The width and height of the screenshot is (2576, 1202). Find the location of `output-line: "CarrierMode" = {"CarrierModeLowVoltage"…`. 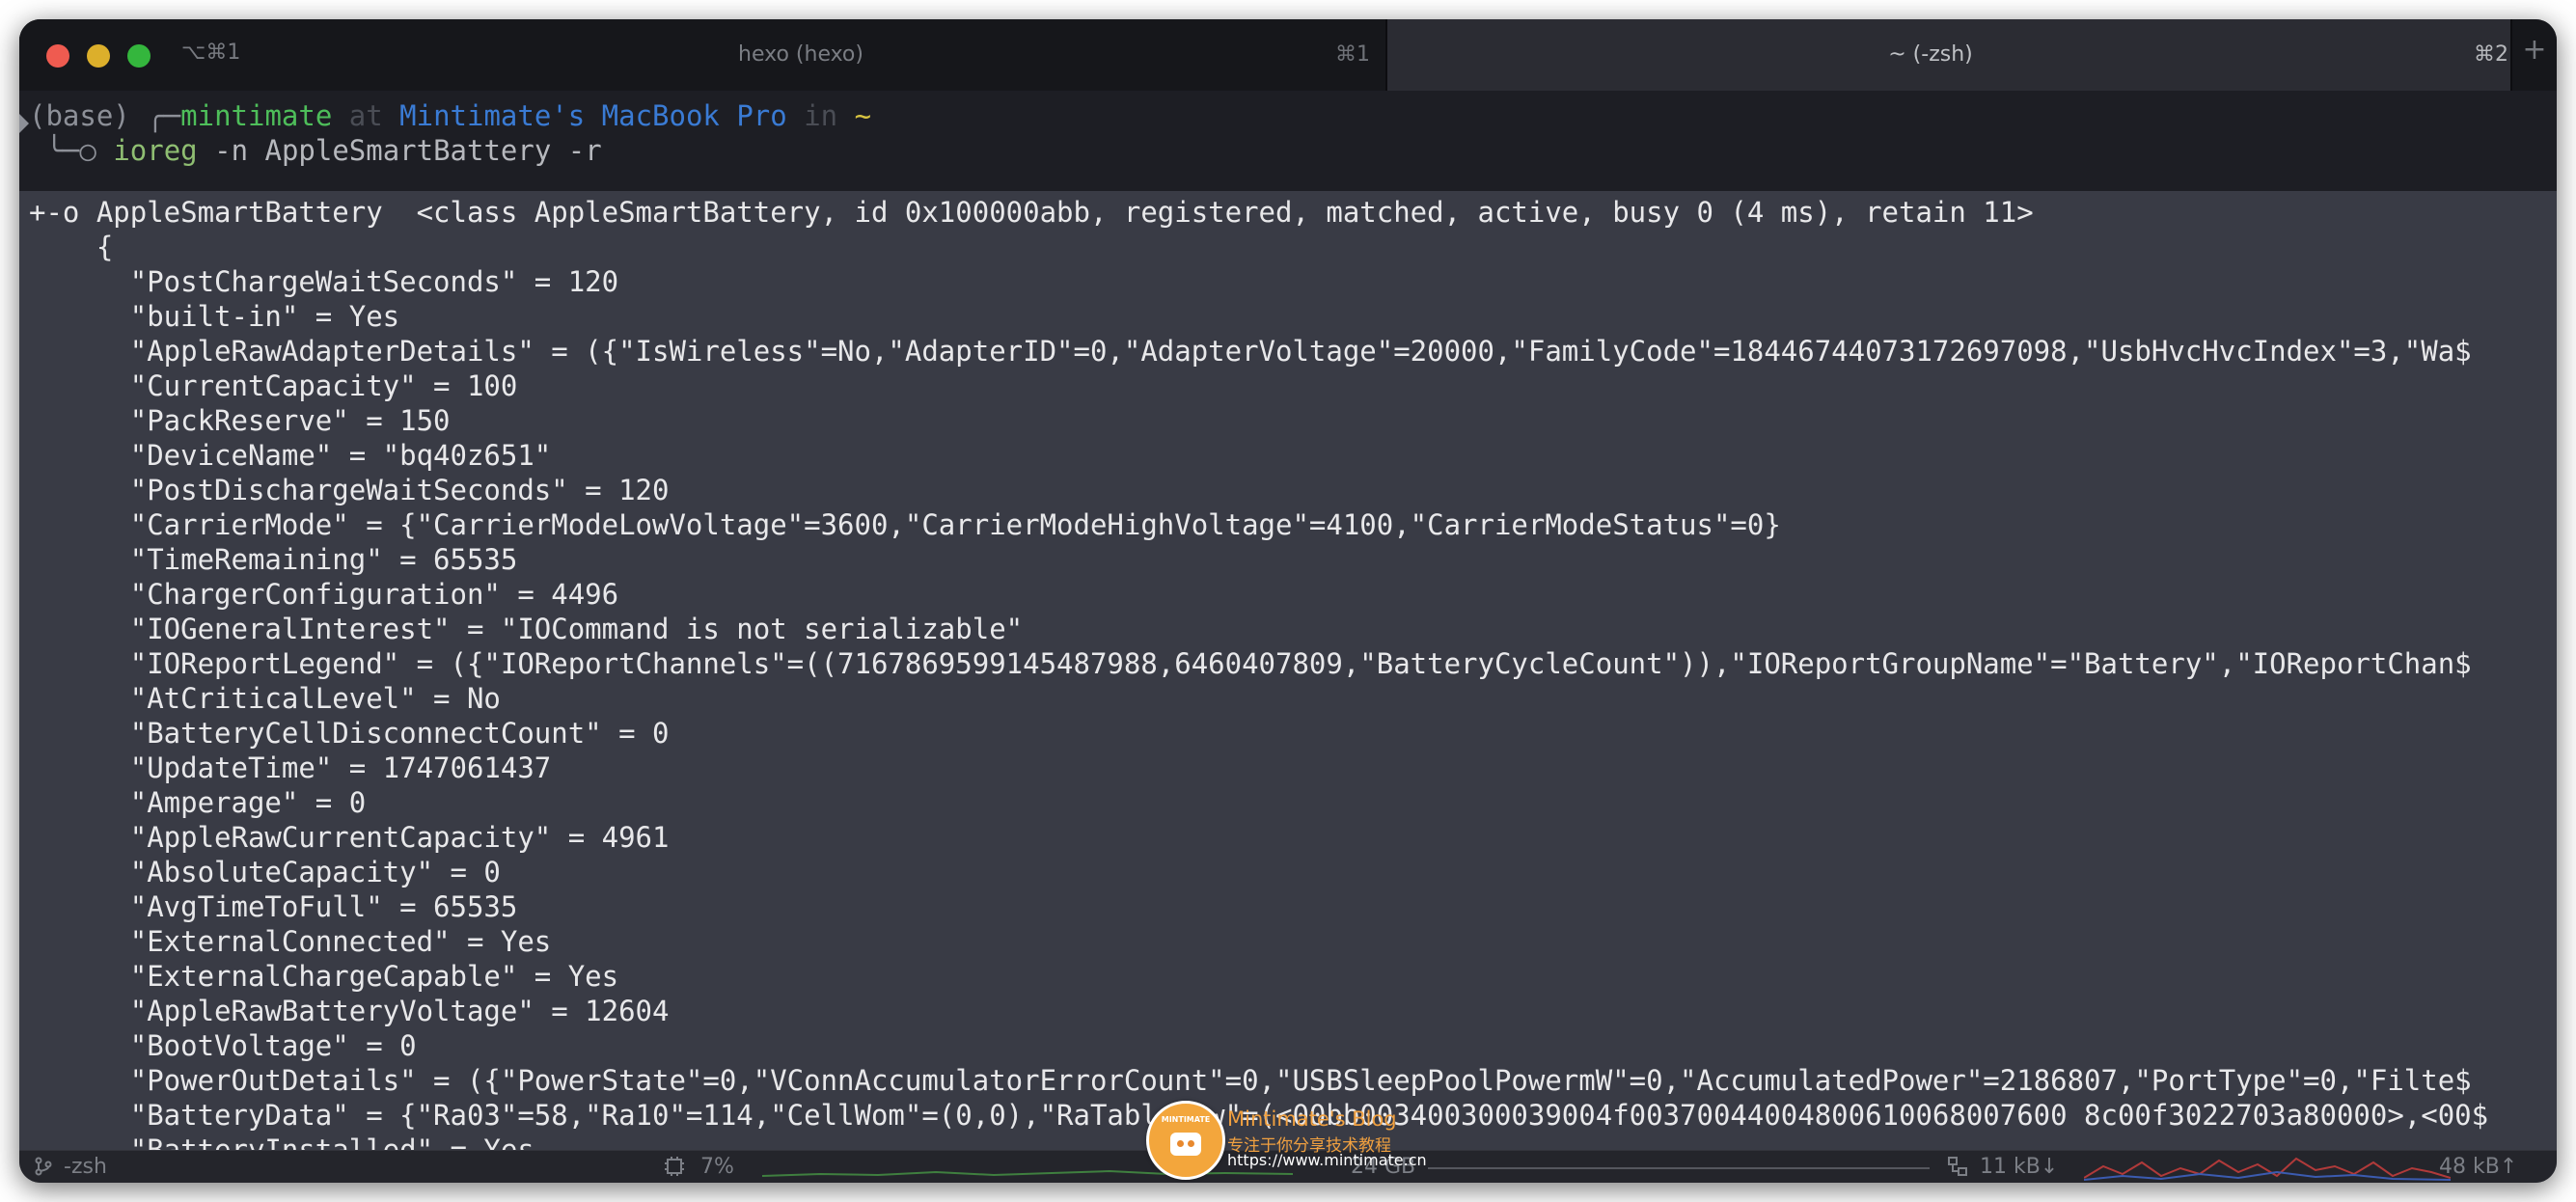

output-line: "CarrierMode" = {"CarrierModeLowVoltage"… is located at coordinates (905, 524).